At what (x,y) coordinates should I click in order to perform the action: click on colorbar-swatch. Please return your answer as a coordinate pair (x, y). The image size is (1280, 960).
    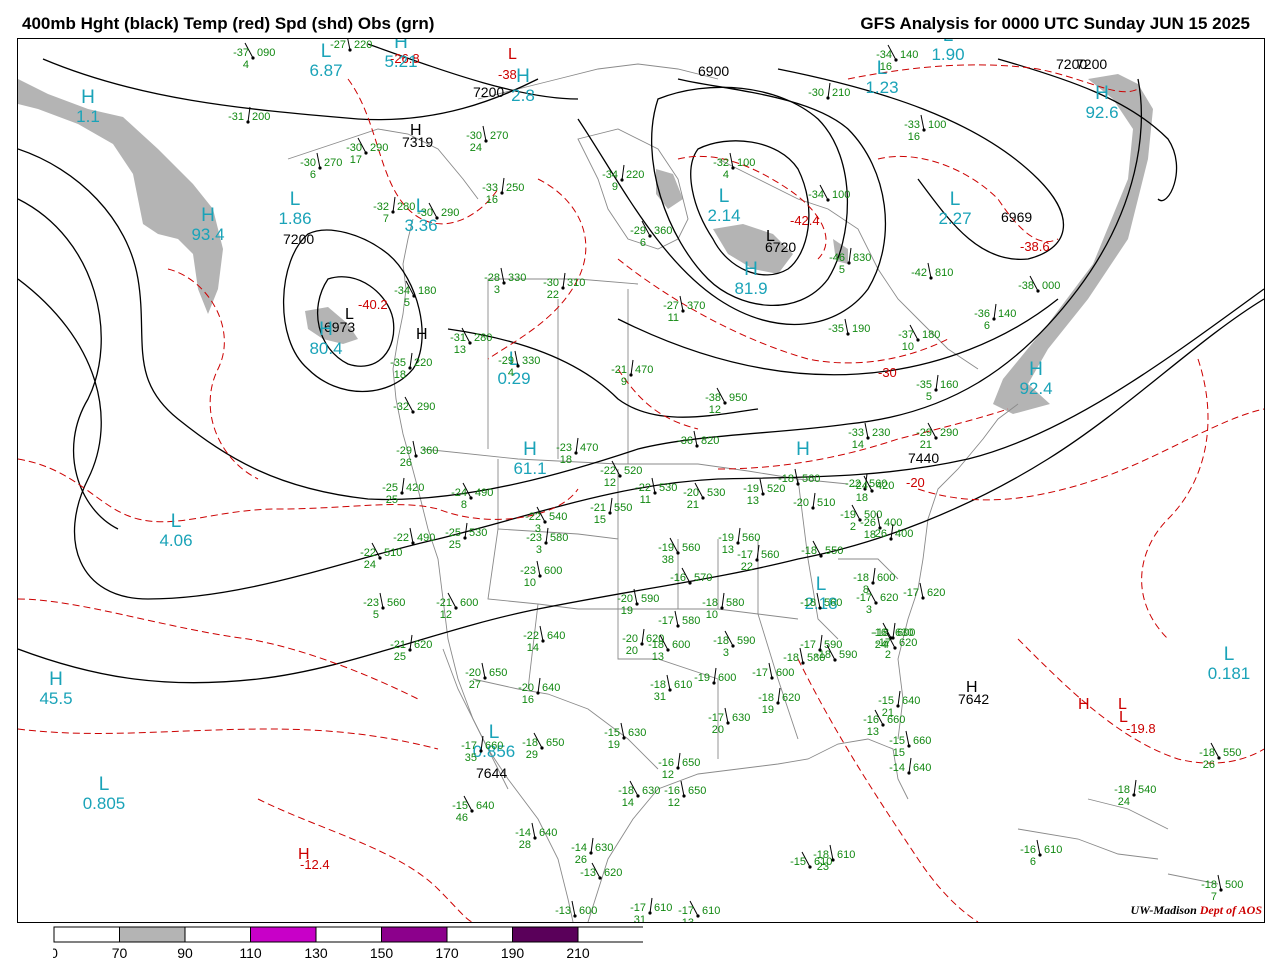
    Looking at the image, I should click on (283, 934).